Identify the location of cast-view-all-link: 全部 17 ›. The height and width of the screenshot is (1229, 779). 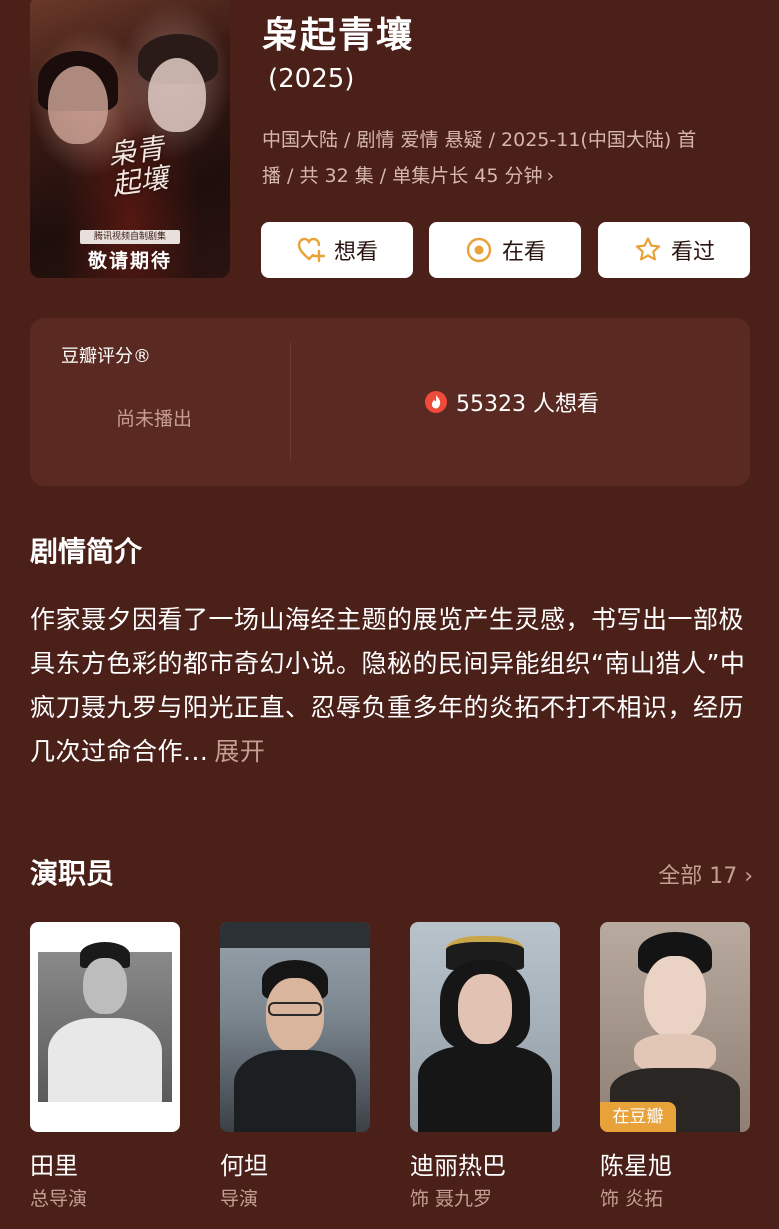
(705, 874).